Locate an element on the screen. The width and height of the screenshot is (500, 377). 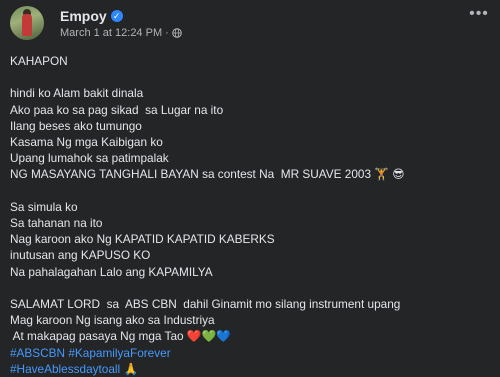
post-line: Ako paa ko sa pag sikad sa Lugar na ito is located at coordinates (117, 109).